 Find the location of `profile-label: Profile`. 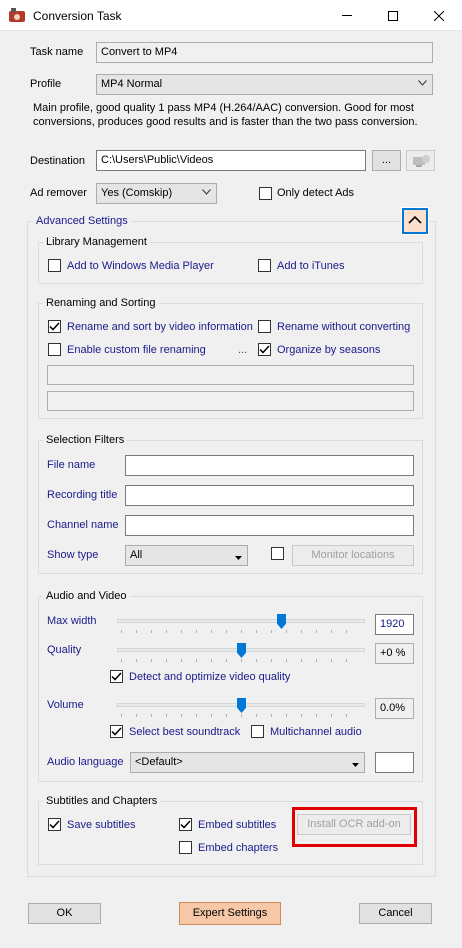

profile-label: Profile is located at coordinates (46, 84).